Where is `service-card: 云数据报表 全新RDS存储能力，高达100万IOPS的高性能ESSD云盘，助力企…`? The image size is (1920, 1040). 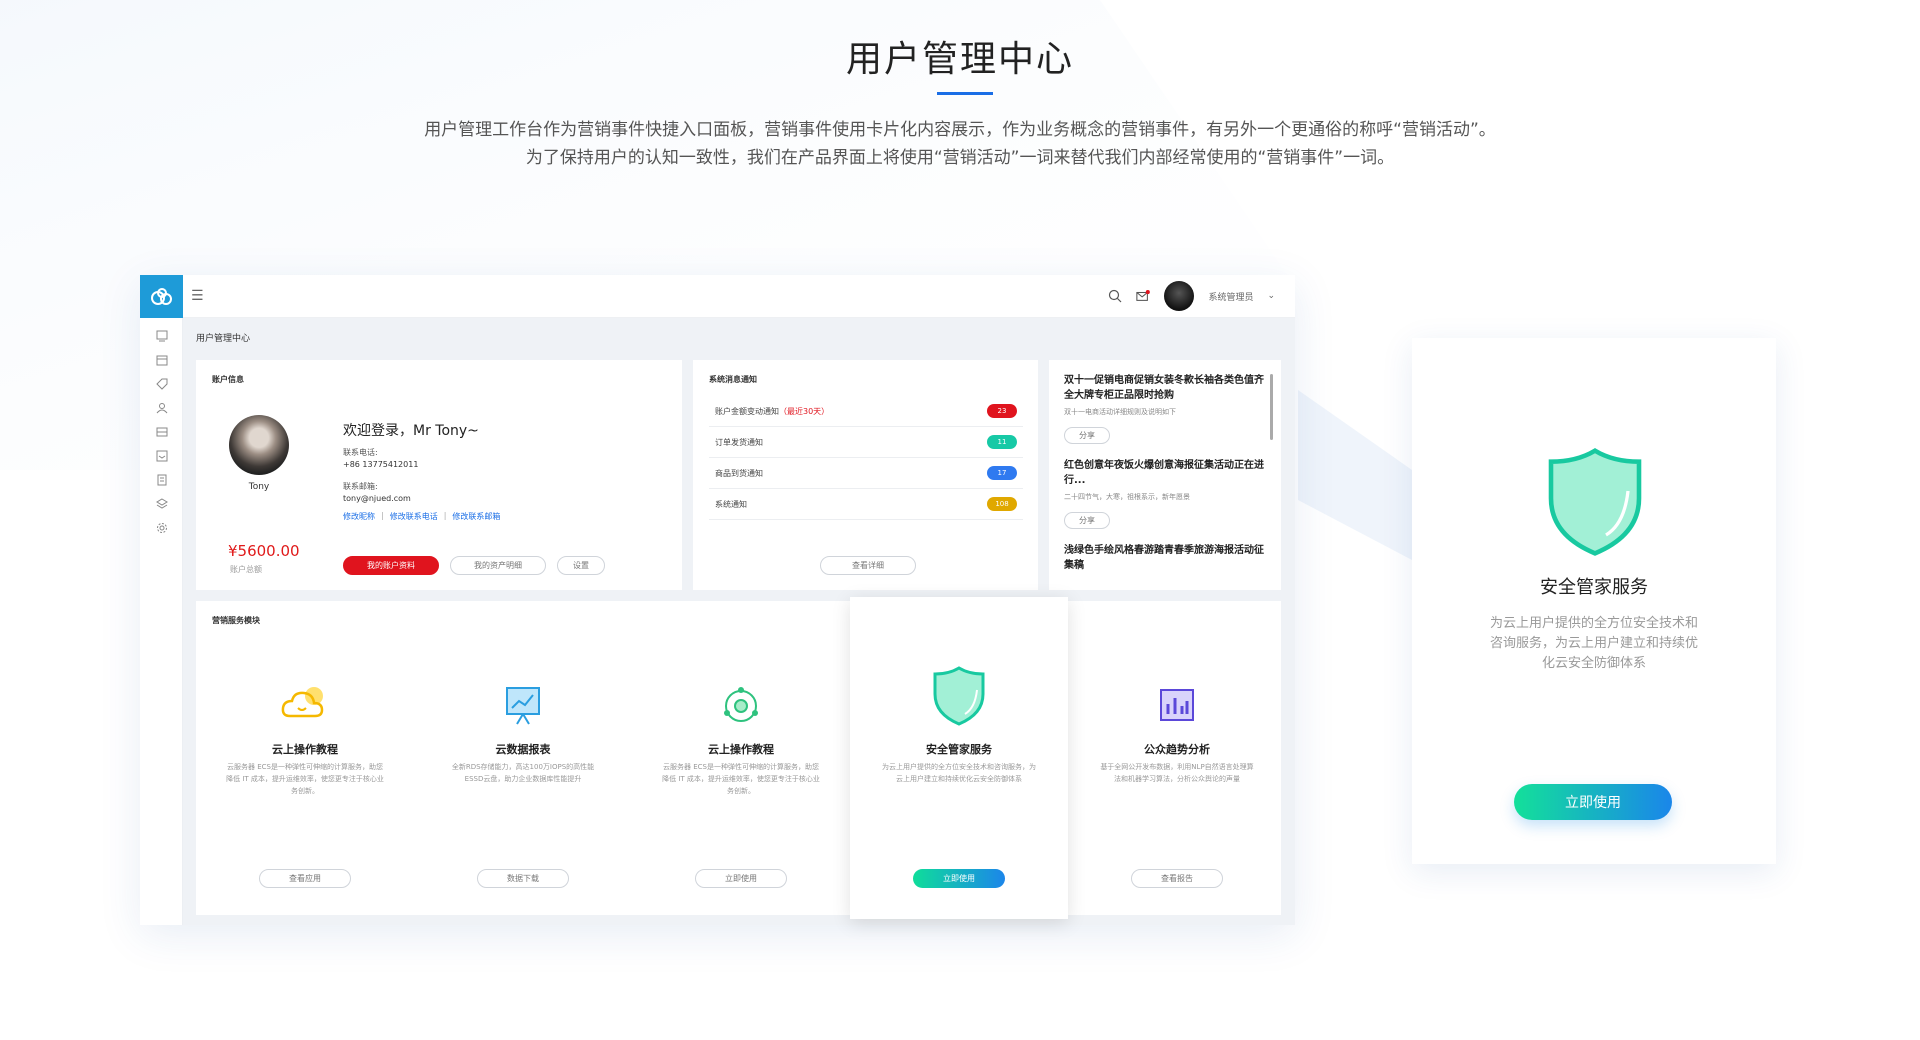
service-card: 云数据报表 全新RDS存储能力，高达100万IOPS的高性能ESSD云盘，助力企… is located at coordinates (523, 758).